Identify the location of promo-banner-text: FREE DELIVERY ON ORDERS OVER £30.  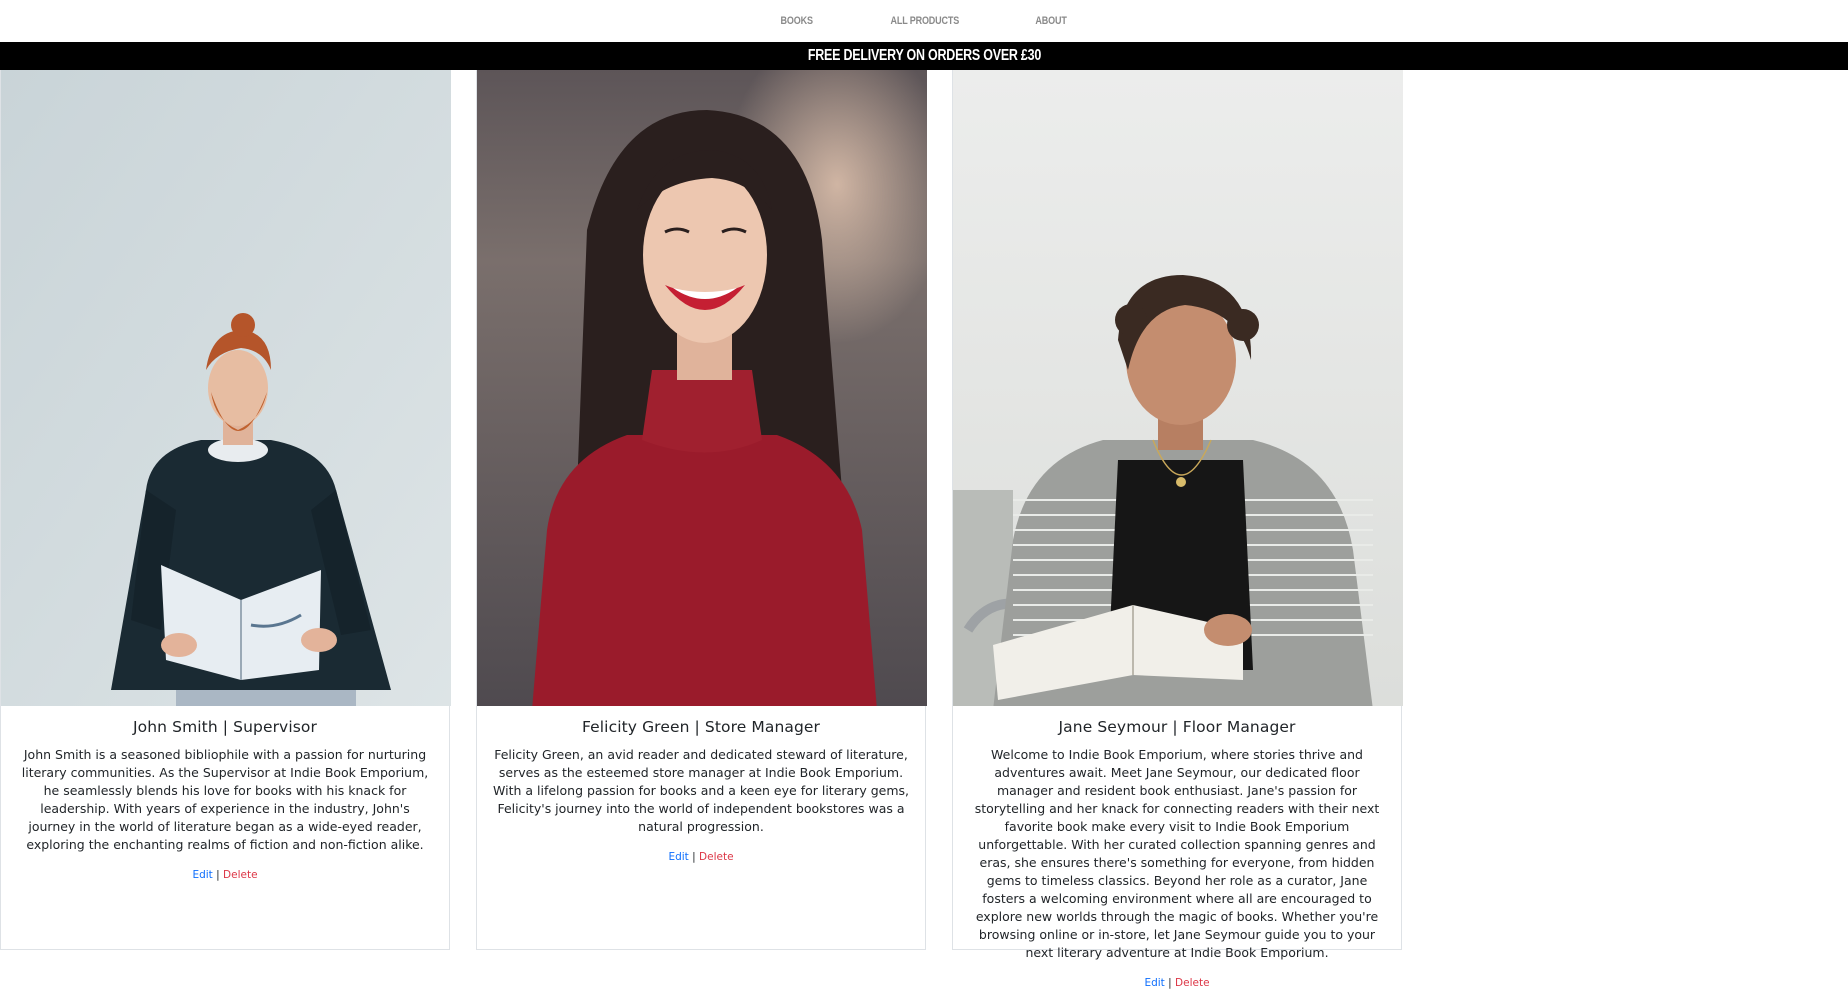
(924, 55).